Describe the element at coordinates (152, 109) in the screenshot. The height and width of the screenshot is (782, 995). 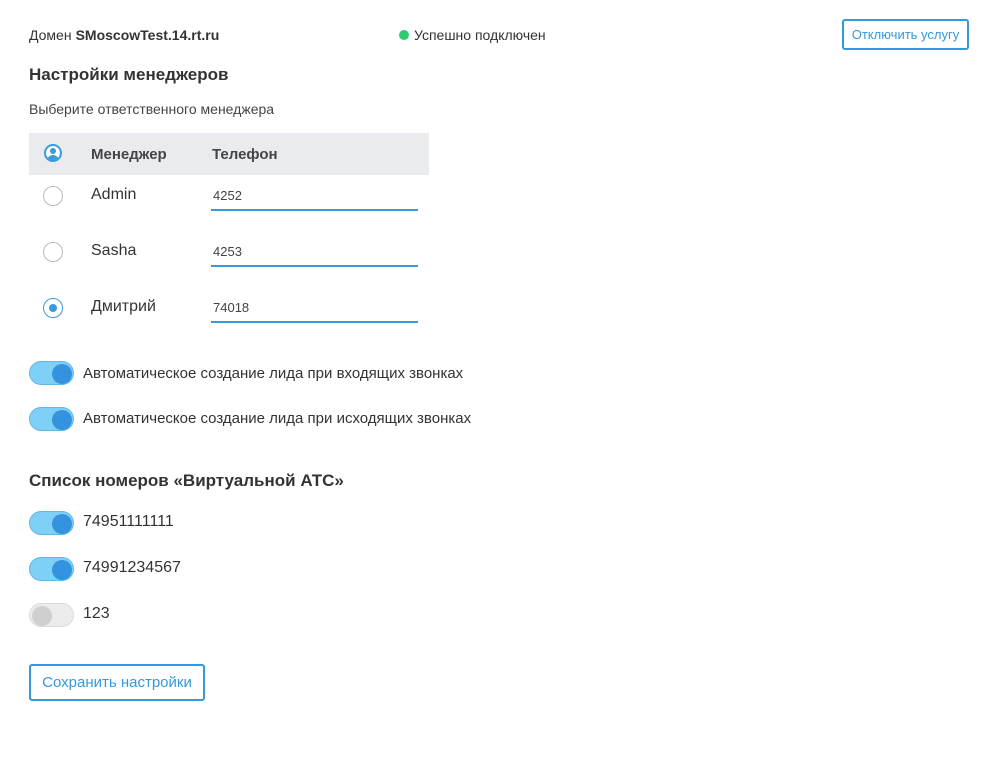
I see `managers-section-subtitle: Выберите ответственного менеджера` at that location.